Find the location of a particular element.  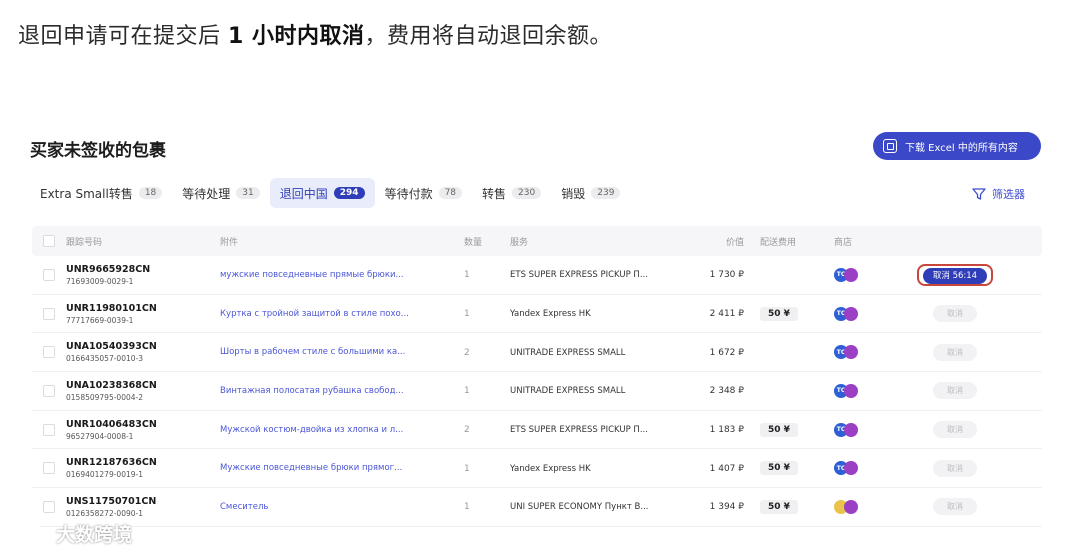

select-all-checkbox is located at coordinates (49, 241).